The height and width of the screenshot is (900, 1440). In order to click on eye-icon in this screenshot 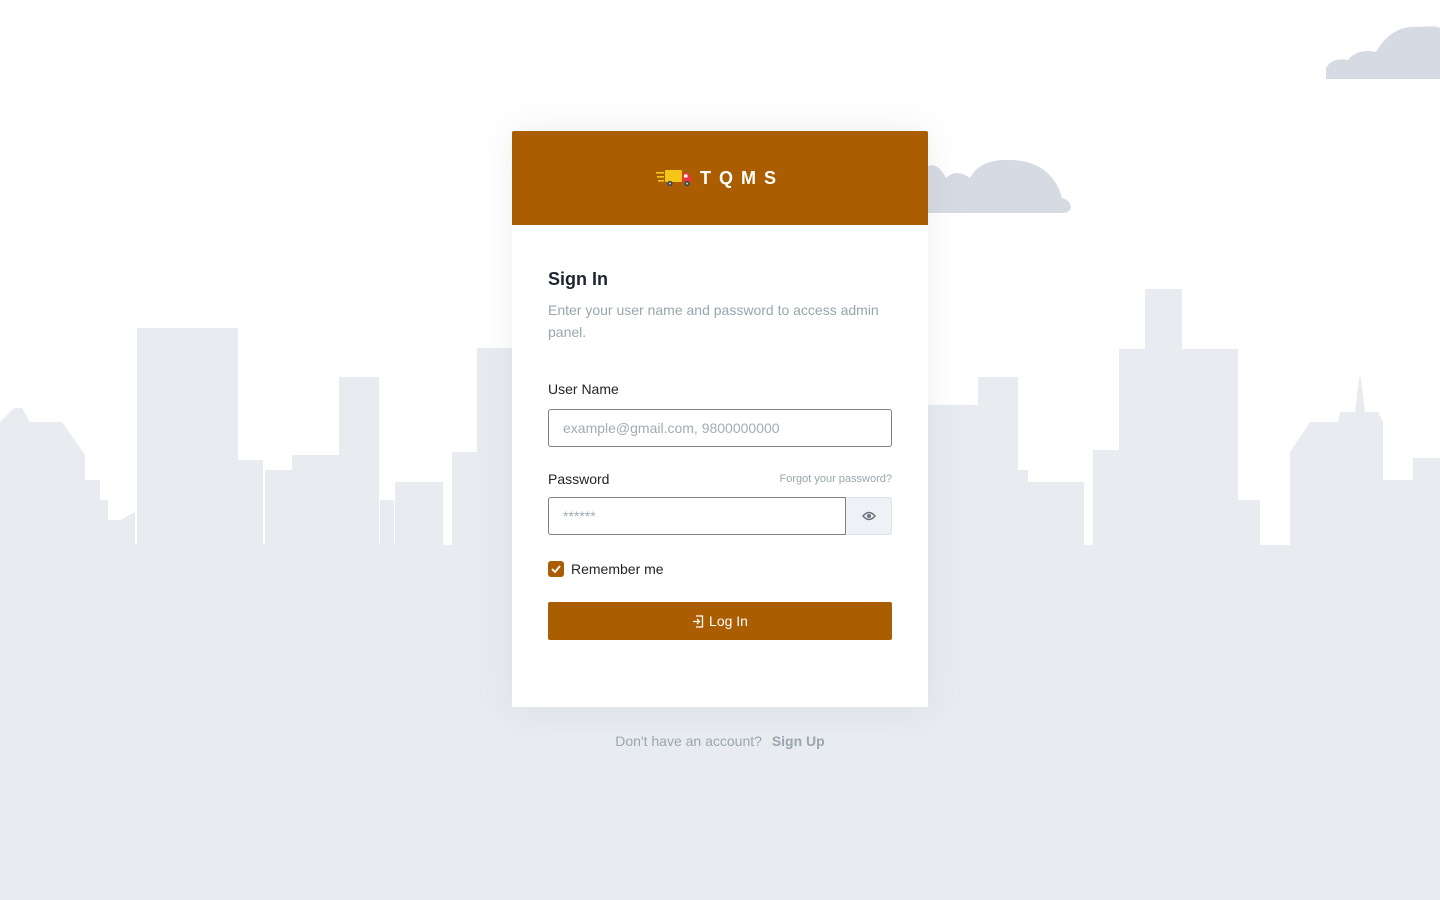, I will do `click(868, 516)`.